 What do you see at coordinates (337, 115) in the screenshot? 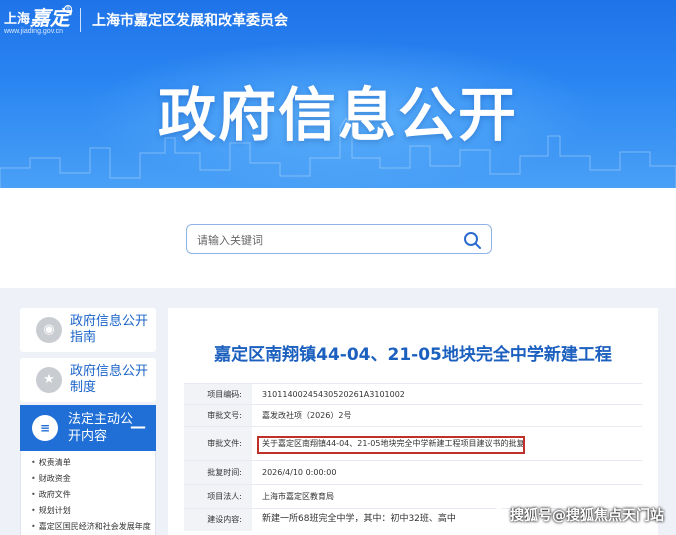
I see `page-title: 政府信息公开` at bounding box center [337, 115].